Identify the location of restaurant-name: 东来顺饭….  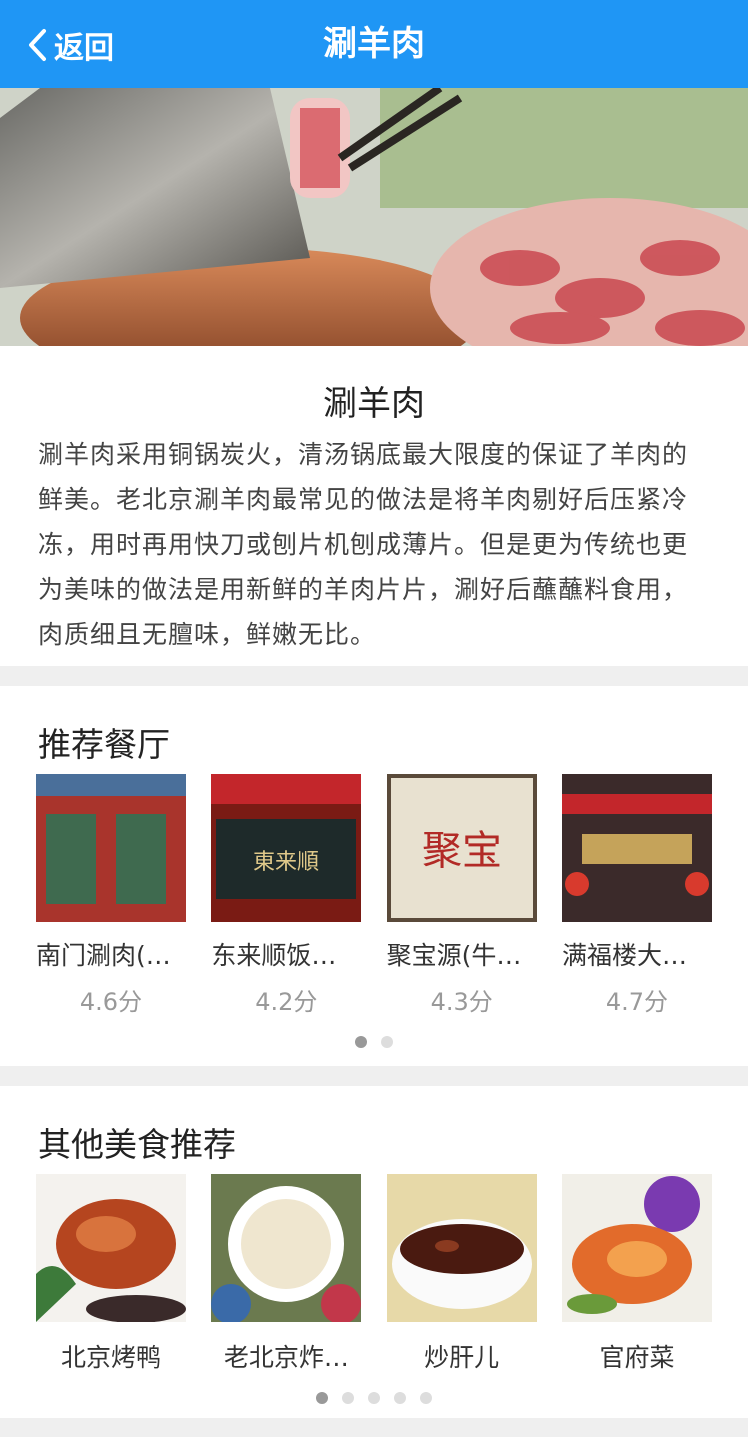
(274, 955).